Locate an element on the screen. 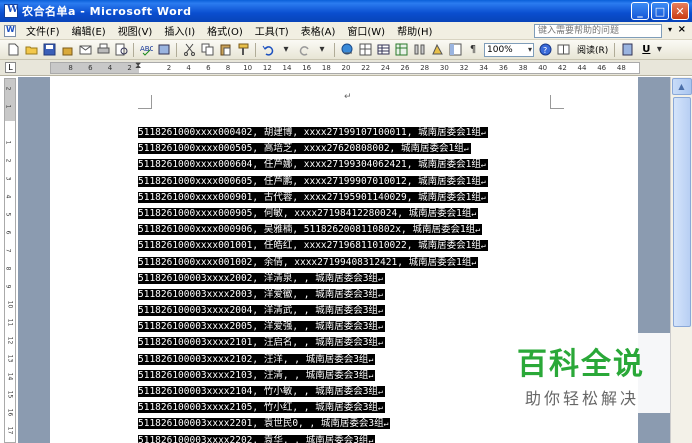 The image size is (692, 443). document-line: 511826100003xxxx2105, 竹小红, , 城南居委会3组↵ is located at coordinates (313, 408).